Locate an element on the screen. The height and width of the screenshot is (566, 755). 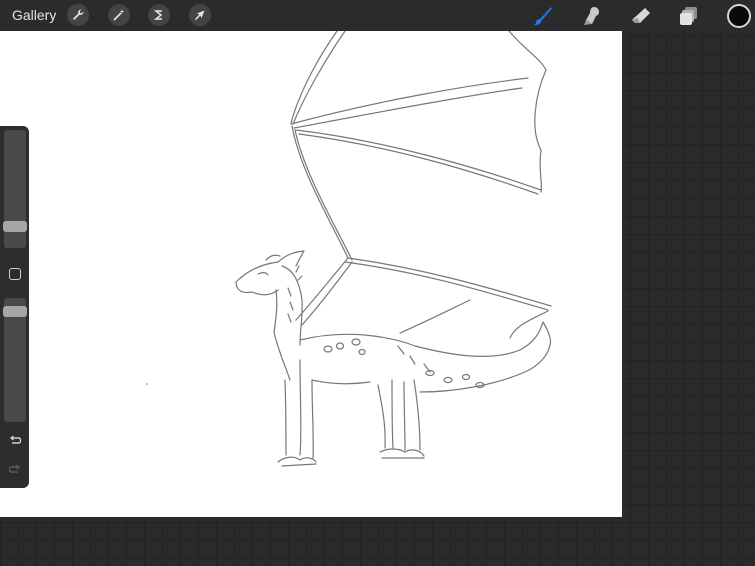
brush-sidebar is located at coordinates (14, 307).